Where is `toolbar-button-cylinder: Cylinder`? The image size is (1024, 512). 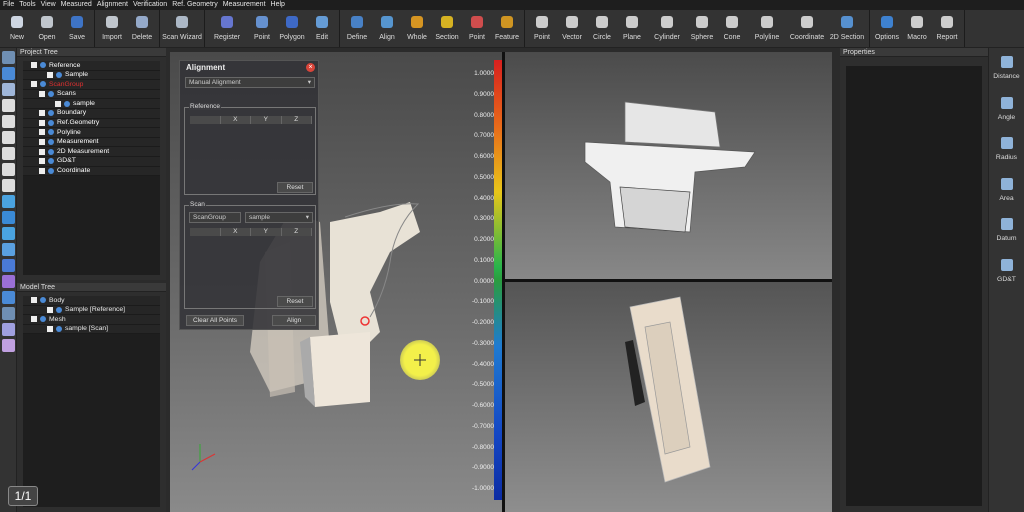 toolbar-button-cylinder: Cylinder is located at coordinates (667, 28).